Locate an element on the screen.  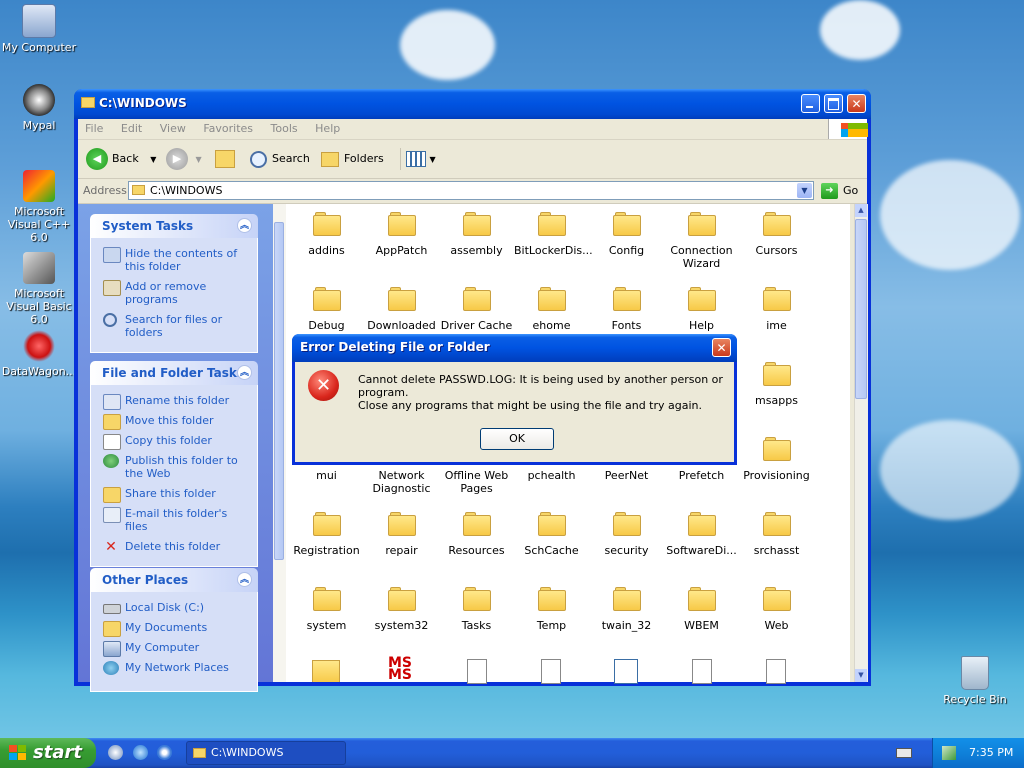
folder-item: Resources is located at coordinates (476, 534).